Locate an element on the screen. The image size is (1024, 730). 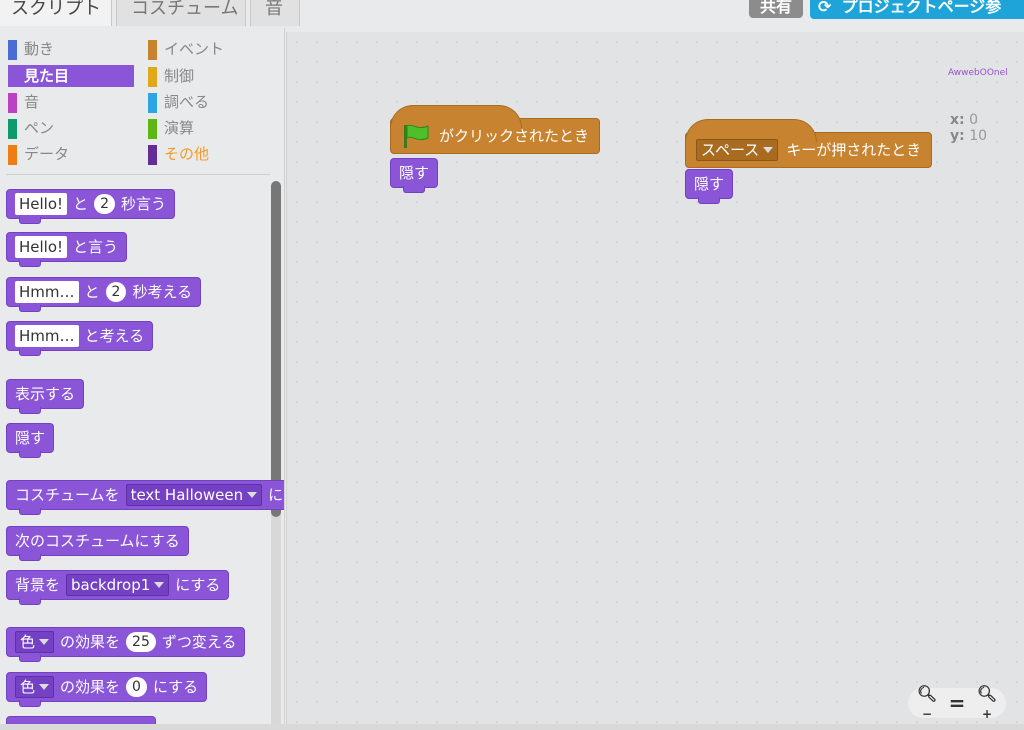
category-label: 音 is located at coordinates (32, 102).